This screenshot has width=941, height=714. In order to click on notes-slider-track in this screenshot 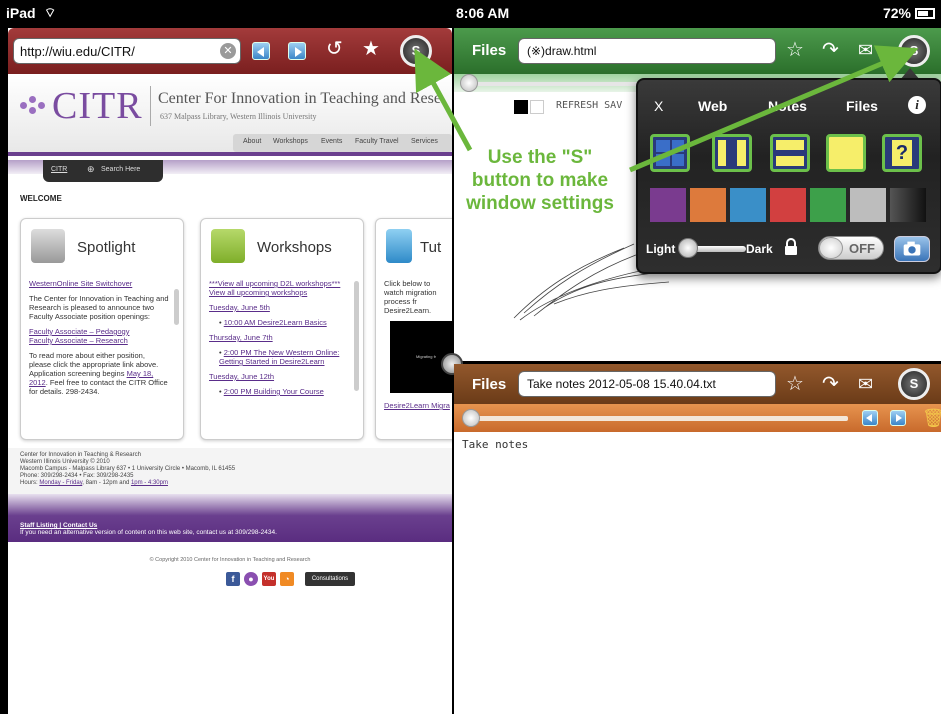, I will do `click(658, 418)`.